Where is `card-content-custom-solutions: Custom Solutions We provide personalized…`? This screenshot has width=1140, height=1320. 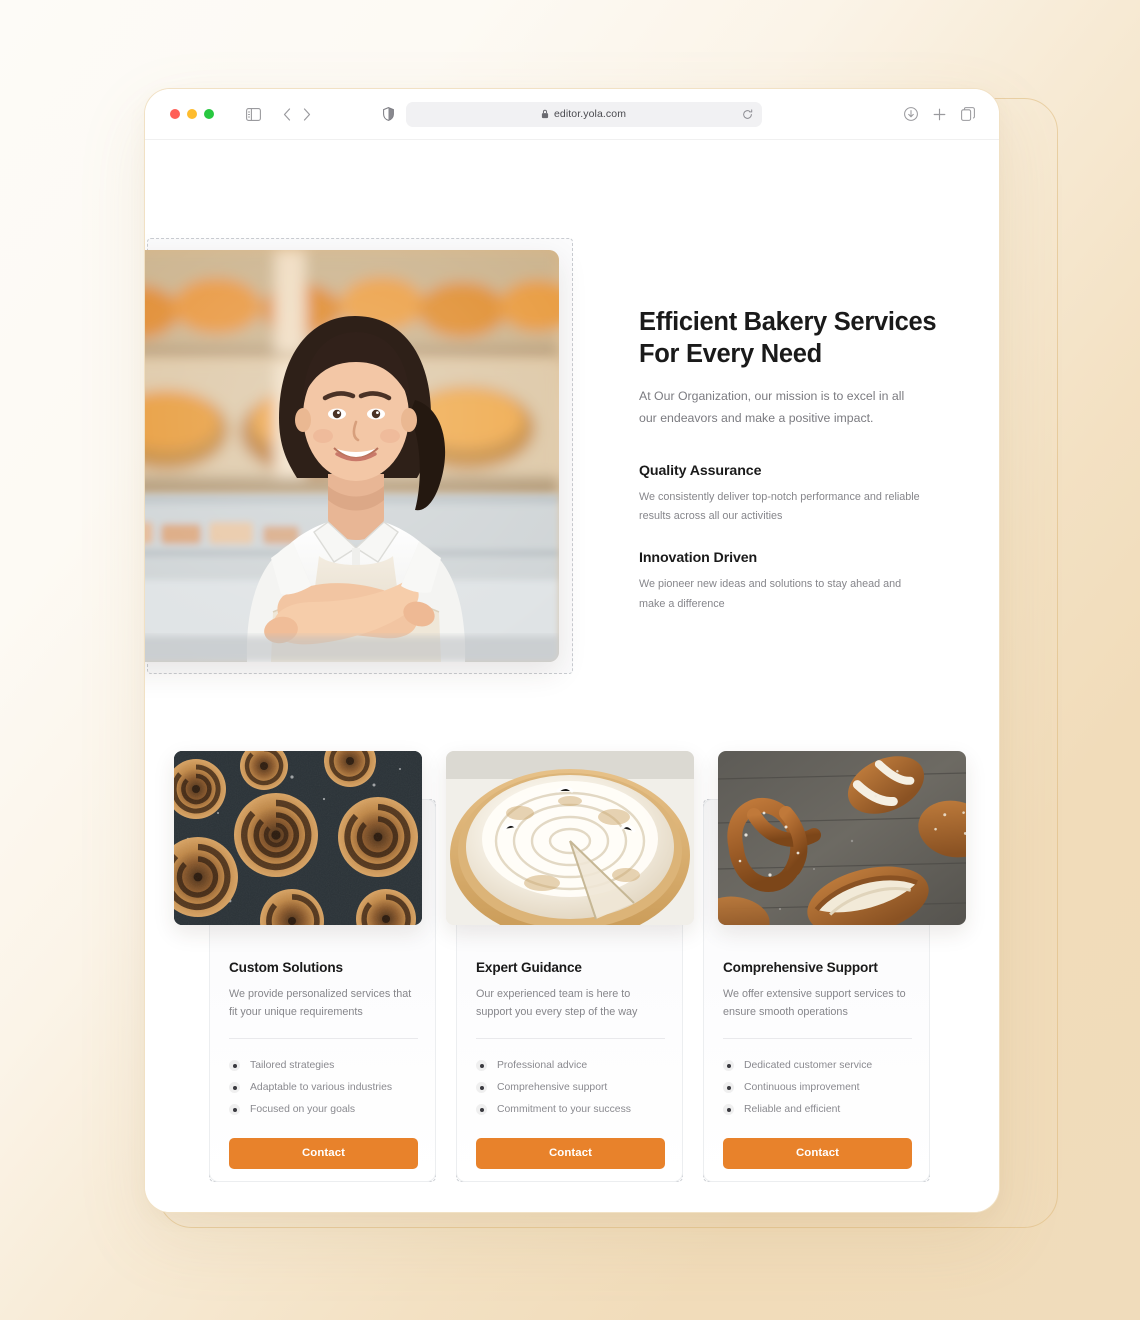 card-content-custom-solutions: Custom Solutions We provide personalized… is located at coordinates (323, 1064).